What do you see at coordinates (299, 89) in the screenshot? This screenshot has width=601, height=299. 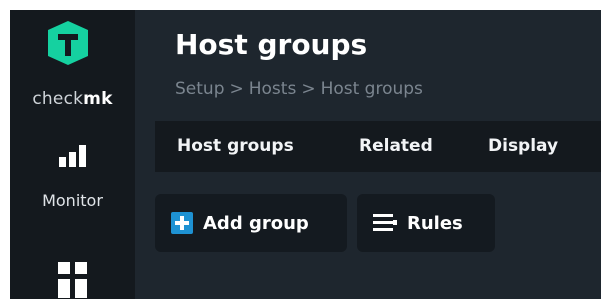 I see `breadcrumb: Setup > Hosts > Host groups` at bounding box center [299, 89].